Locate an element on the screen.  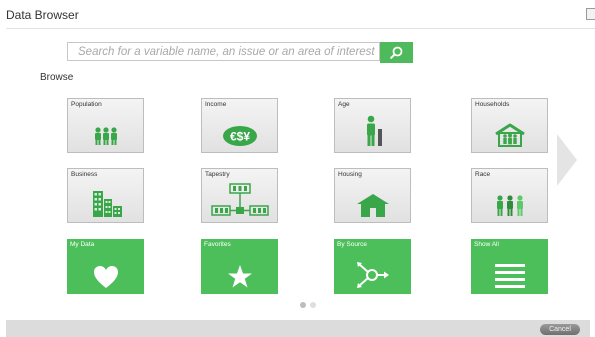
heart-icon is located at coordinates (105, 277).